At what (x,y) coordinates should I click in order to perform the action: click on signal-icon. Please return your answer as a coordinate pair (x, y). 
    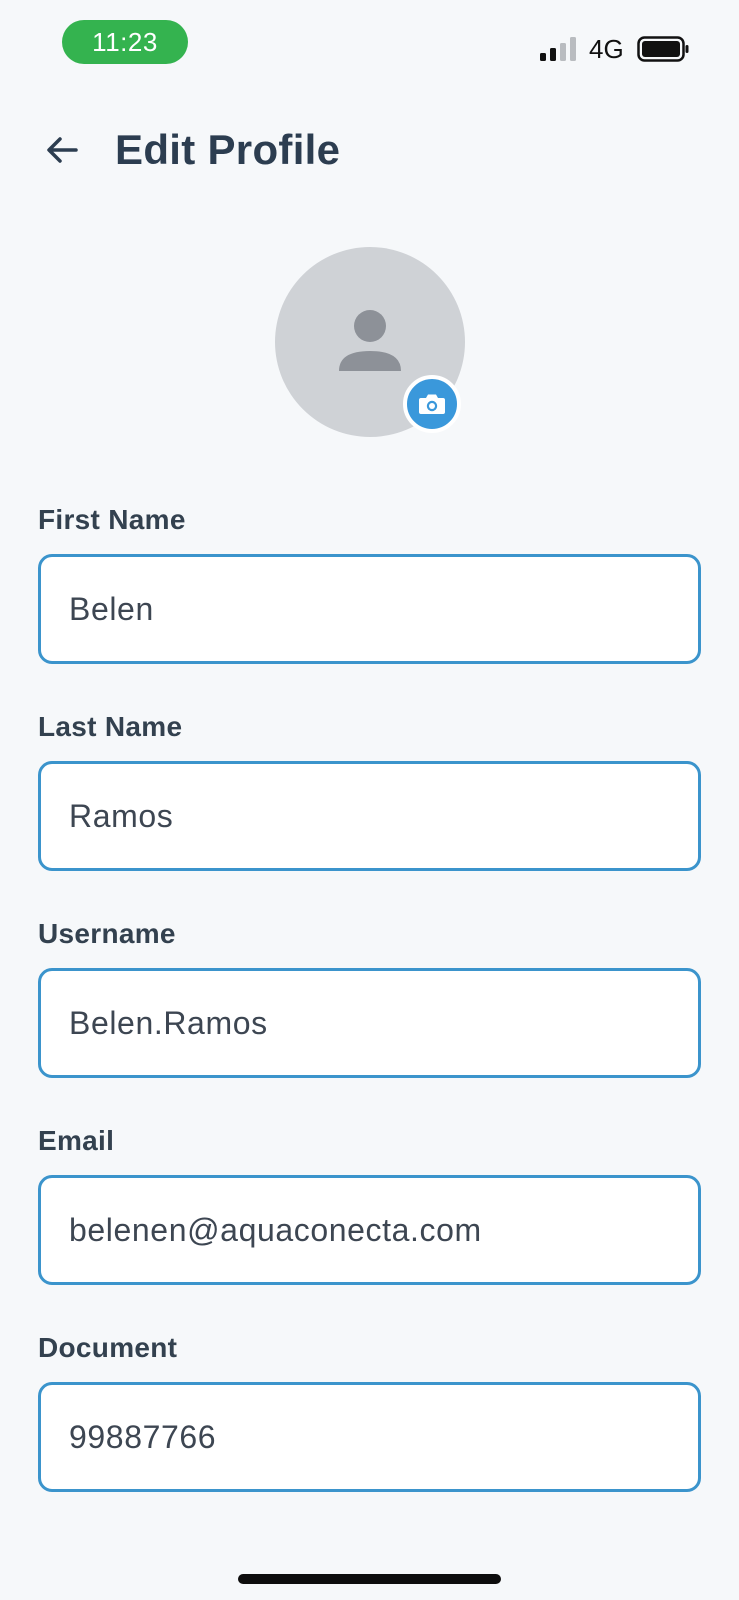
    Looking at the image, I should click on (558, 49).